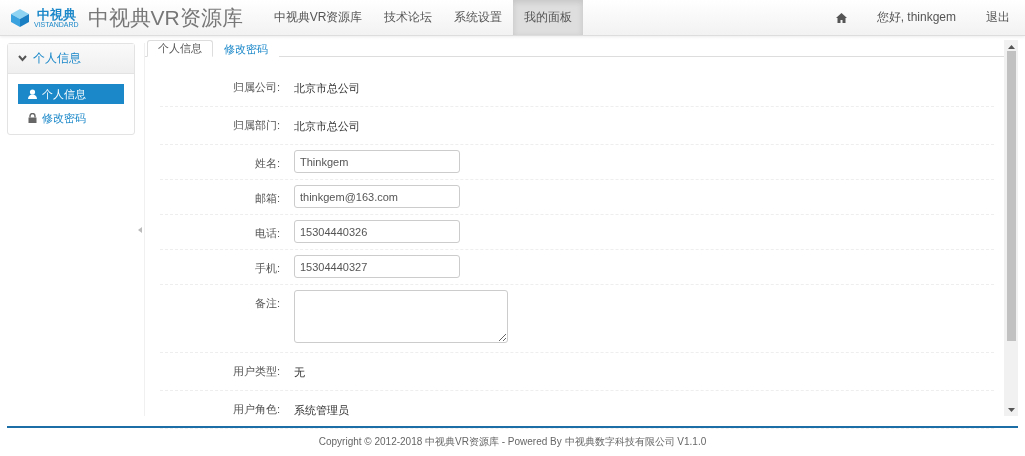  I want to click on field-label: 备注:, so click(266, 303).